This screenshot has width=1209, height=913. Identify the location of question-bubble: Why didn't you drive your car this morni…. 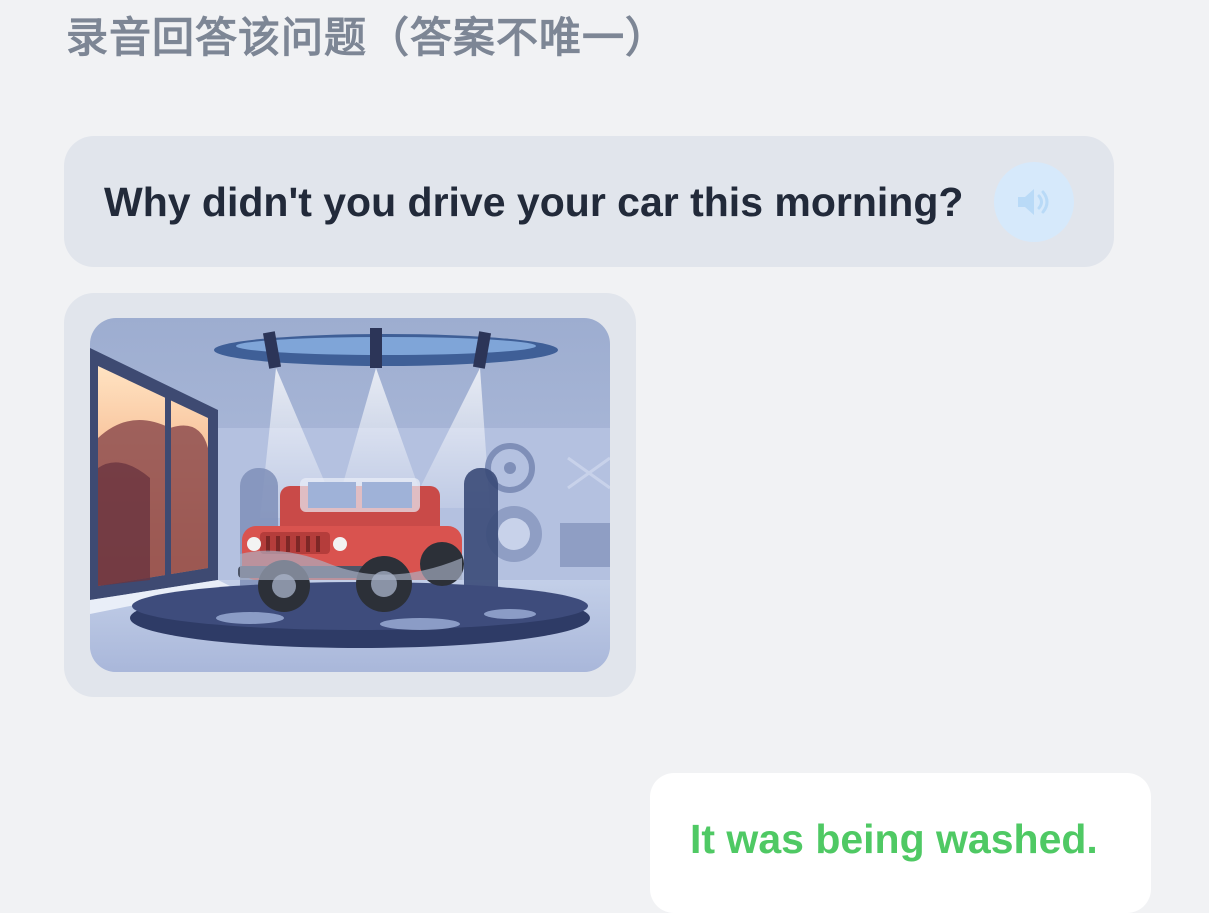
(589, 201).